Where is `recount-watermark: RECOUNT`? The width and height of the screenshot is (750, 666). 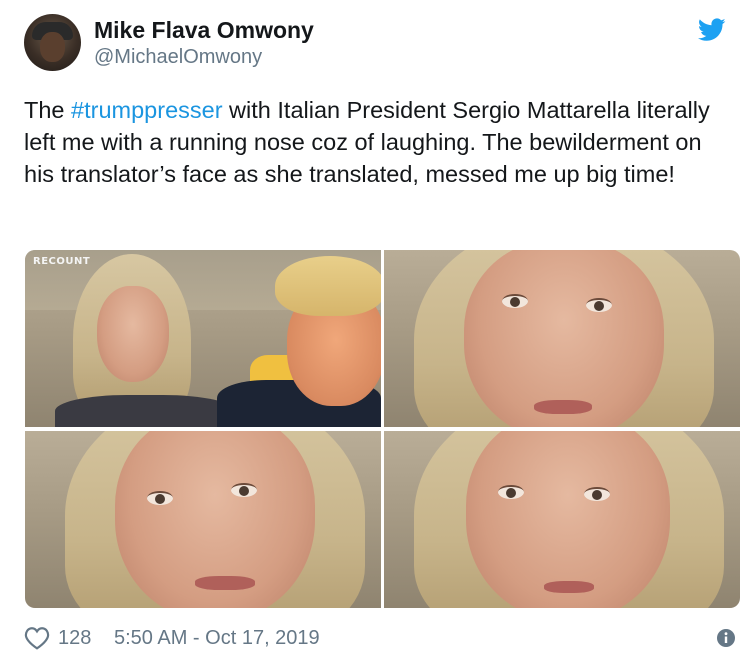 recount-watermark: RECOUNT is located at coordinates (62, 261).